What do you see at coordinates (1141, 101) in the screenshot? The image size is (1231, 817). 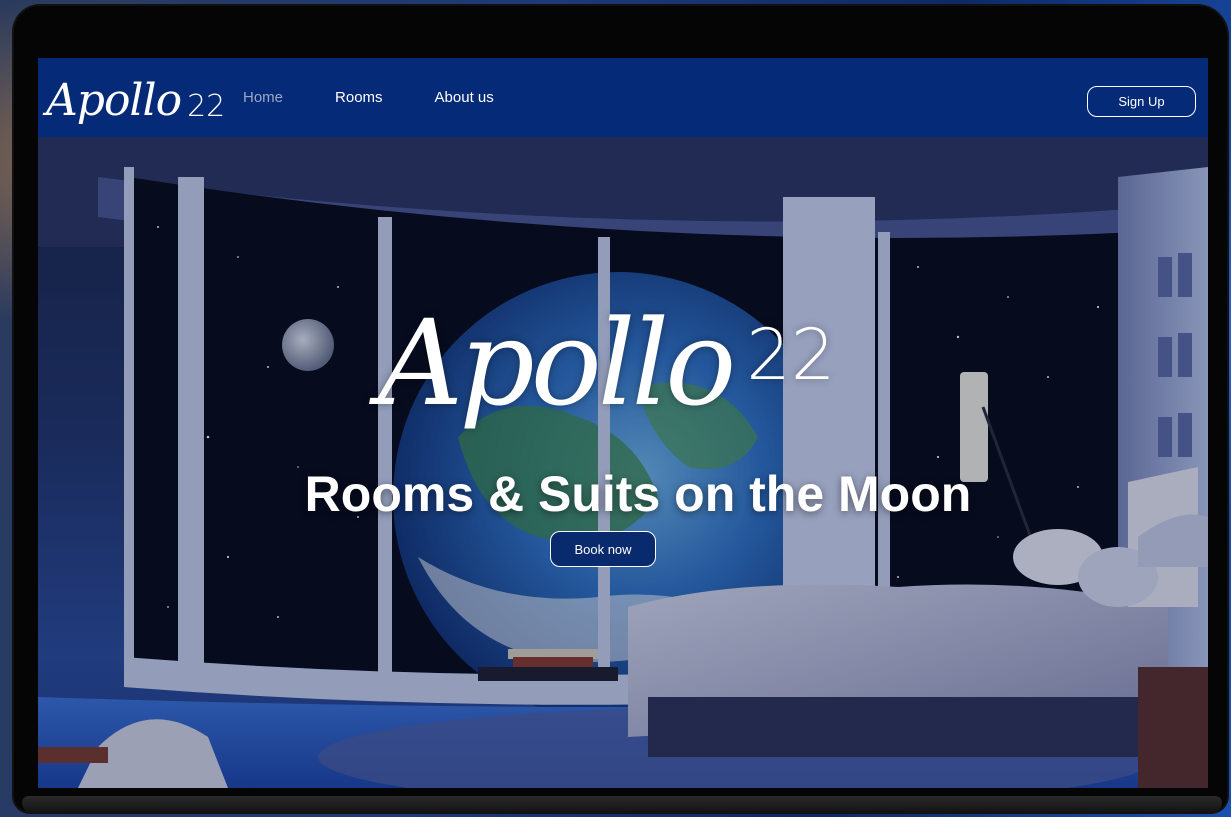 I see `sign-up-button: Sign Up` at bounding box center [1141, 101].